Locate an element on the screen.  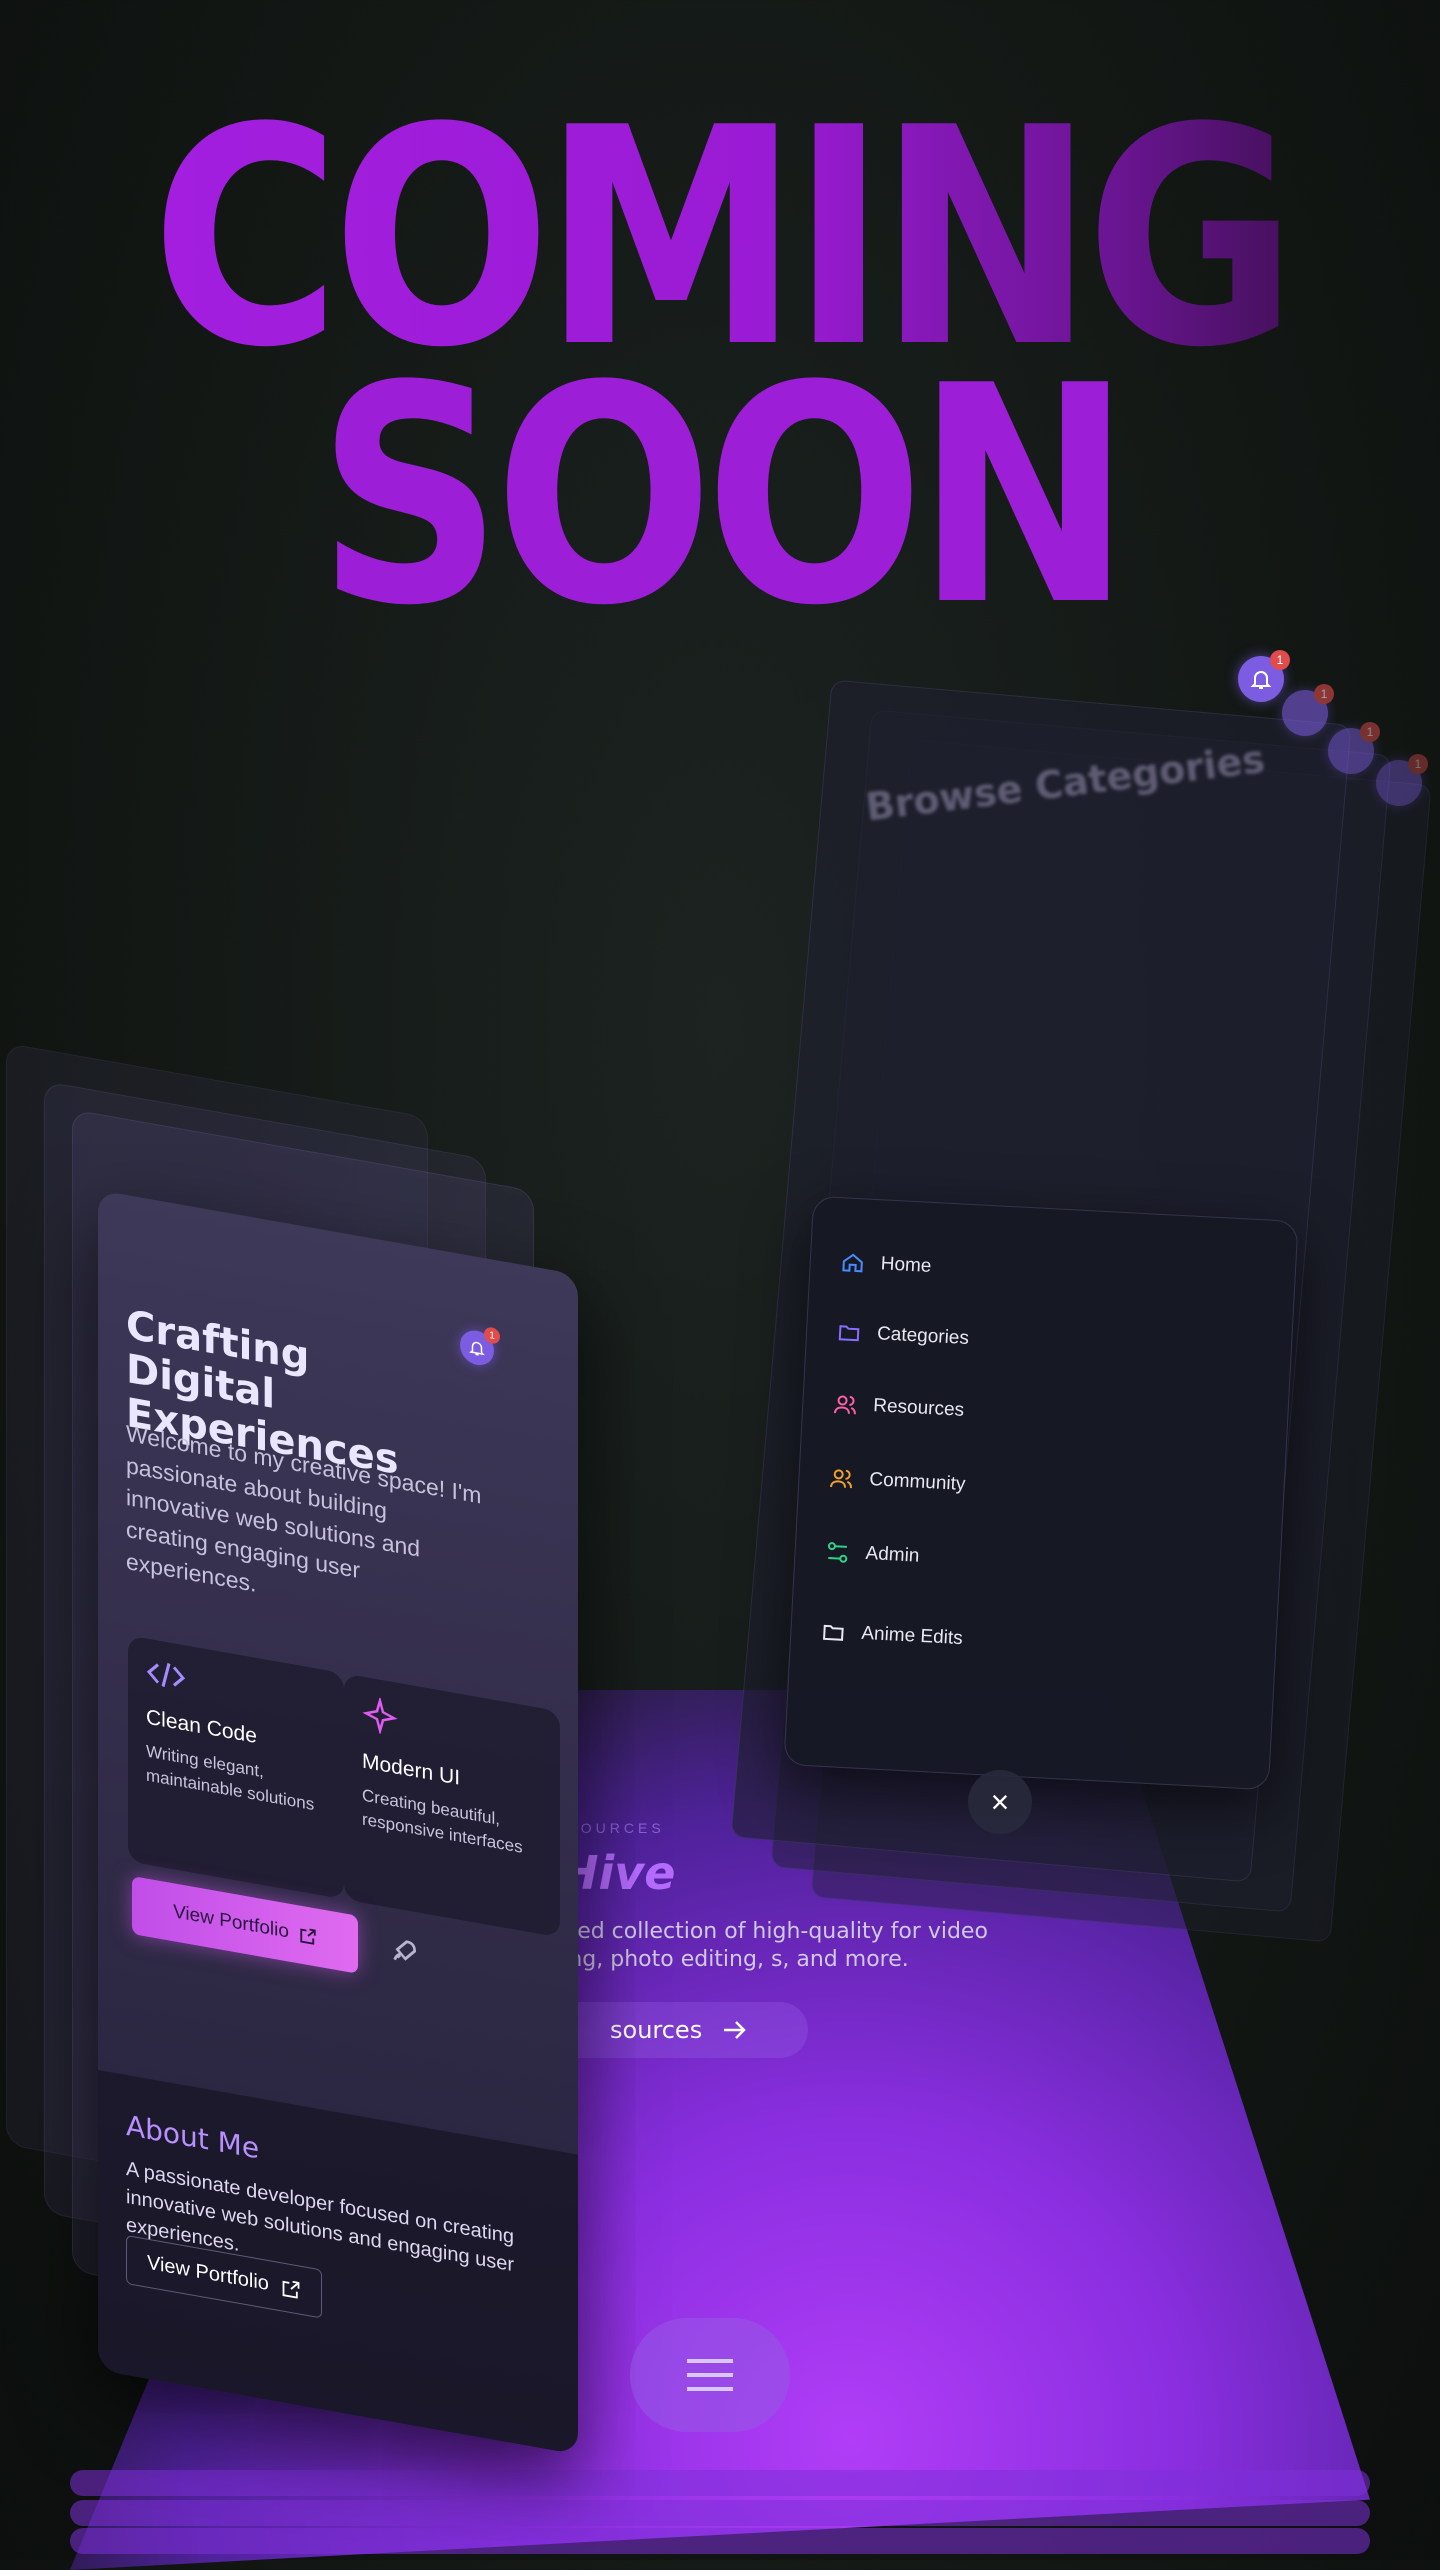
hamburger-icon is located at coordinates (710, 2375).